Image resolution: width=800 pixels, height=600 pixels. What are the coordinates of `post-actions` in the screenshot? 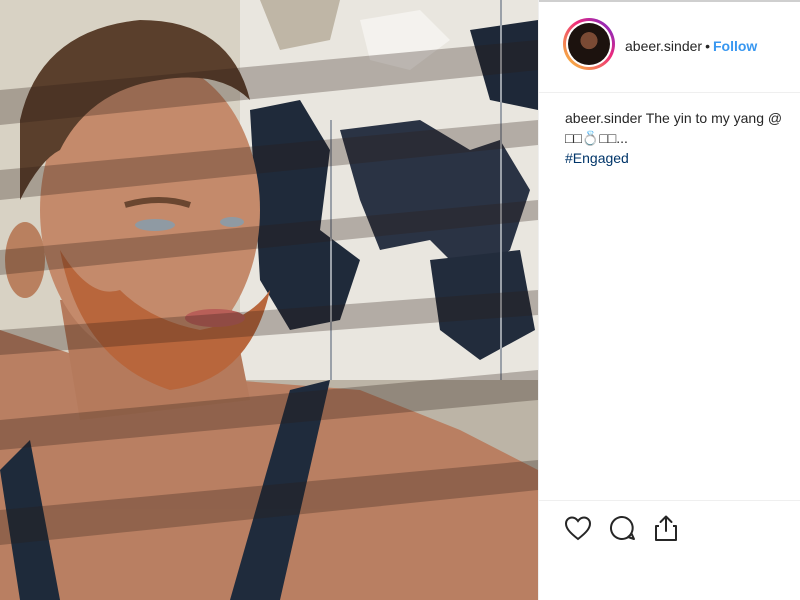 It's located at (669, 550).